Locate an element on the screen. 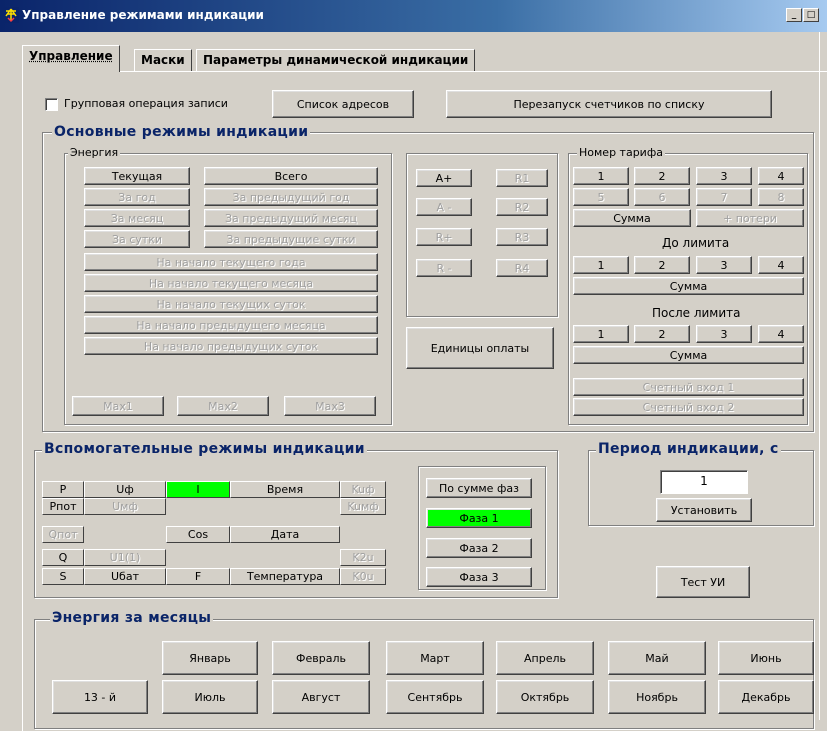 The image size is (827, 731). after-limit-4-button: 4 is located at coordinates (781, 334).